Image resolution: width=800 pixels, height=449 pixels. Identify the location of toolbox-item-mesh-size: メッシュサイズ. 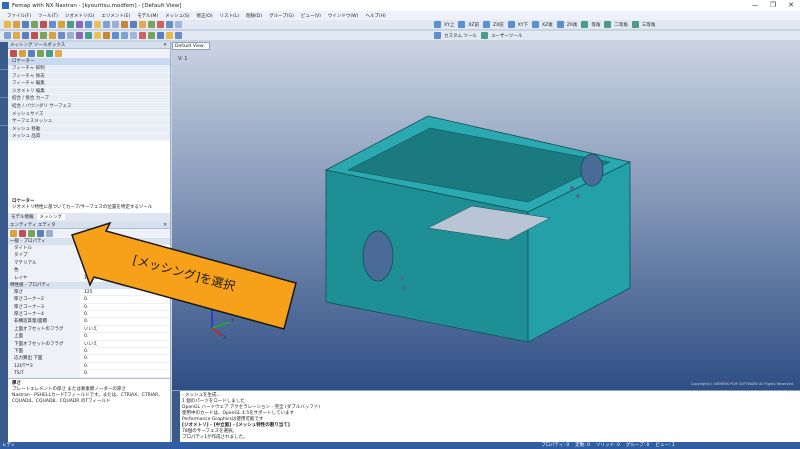
(89, 114).